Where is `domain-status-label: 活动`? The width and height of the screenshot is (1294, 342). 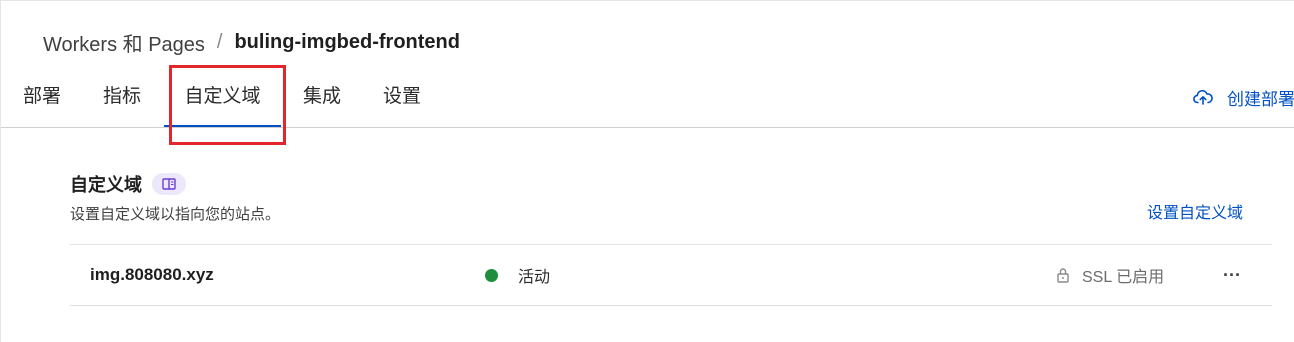 domain-status-label: 活动 is located at coordinates (534, 277).